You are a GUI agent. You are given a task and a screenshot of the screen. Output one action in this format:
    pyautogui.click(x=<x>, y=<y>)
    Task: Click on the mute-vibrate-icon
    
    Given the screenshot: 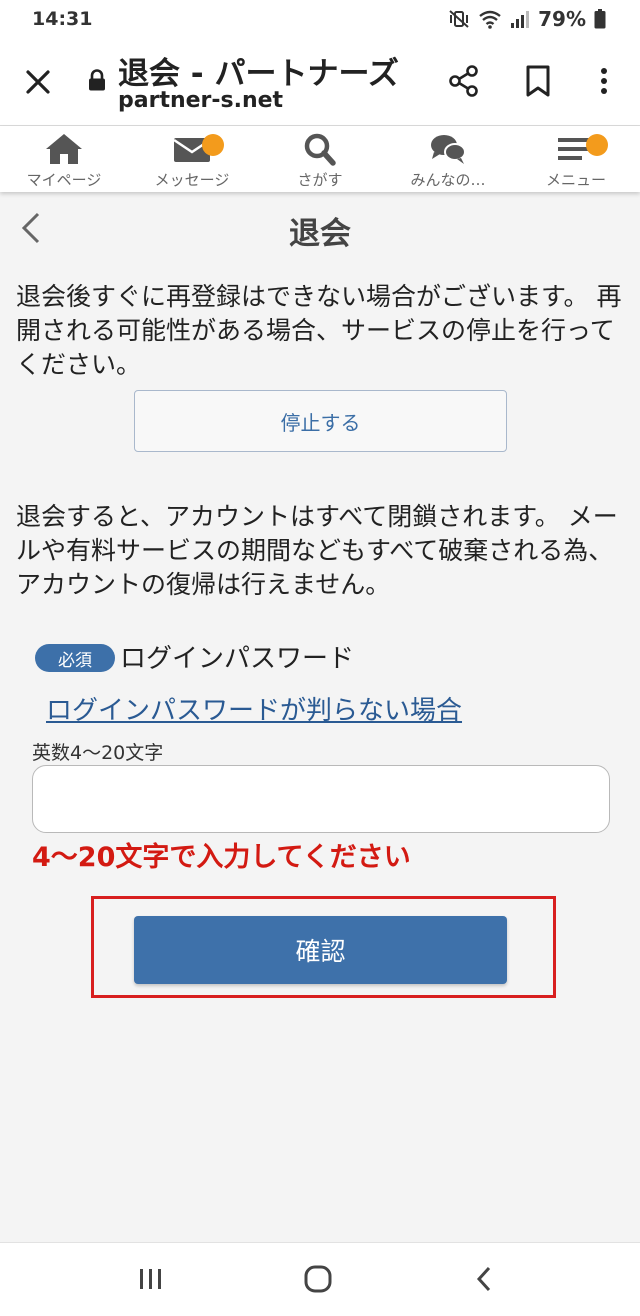 What is the action you would take?
    pyautogui.click(x=459, y=19)
    